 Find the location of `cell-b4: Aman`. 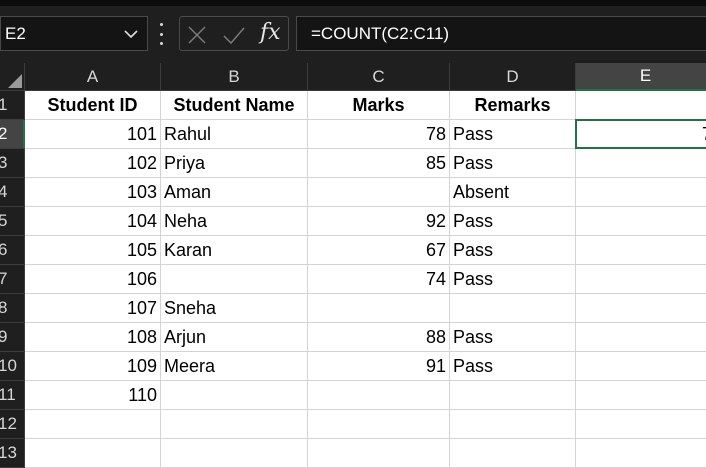

cell-b4: Aman is located at coordinates (234, 192).